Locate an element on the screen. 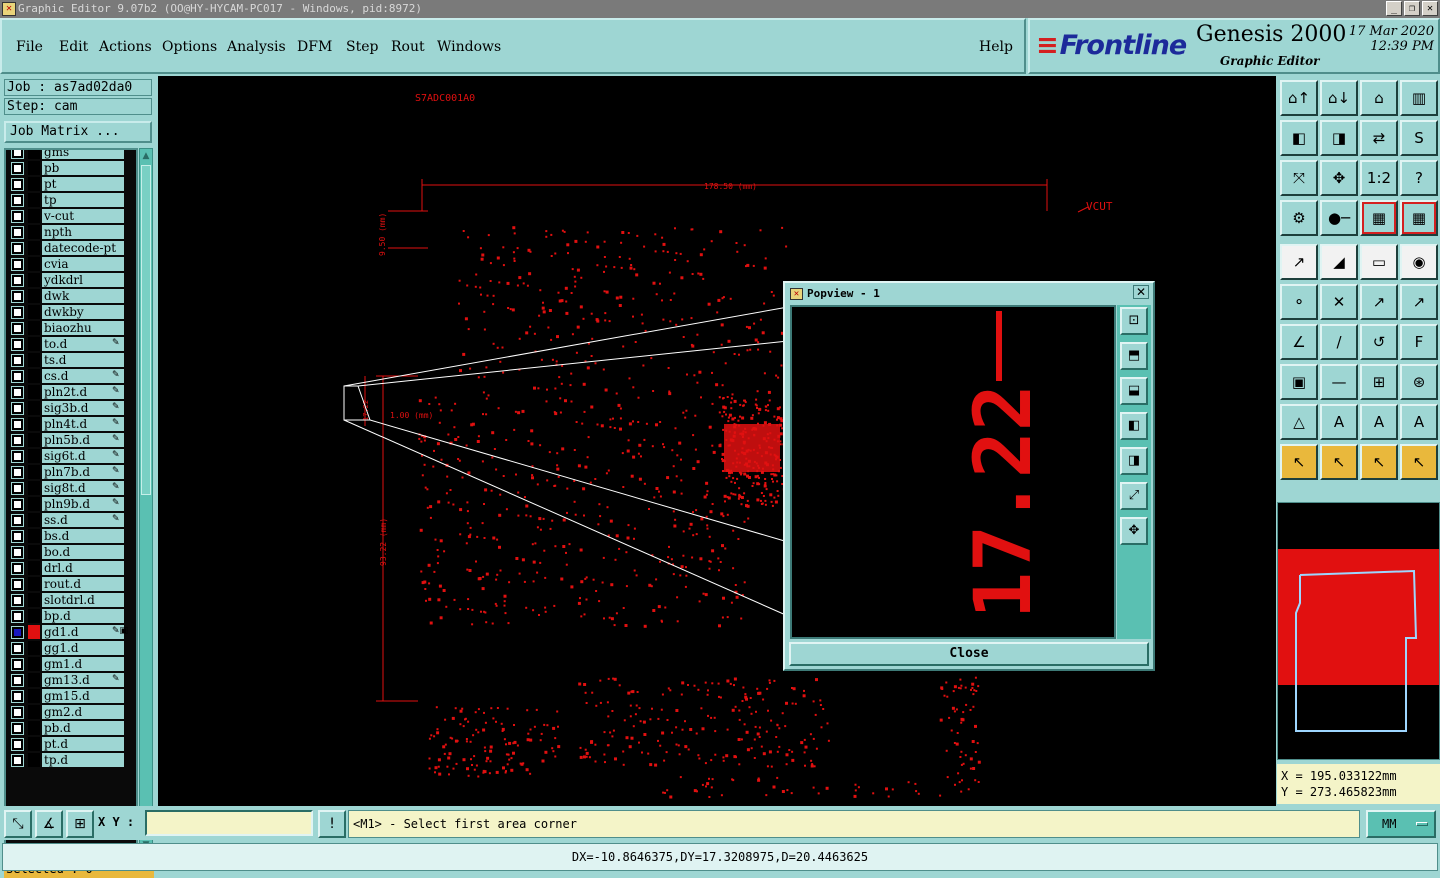 The image size is (1440, 878). layer-row: gm15.d is located at coordinates (71, 696).